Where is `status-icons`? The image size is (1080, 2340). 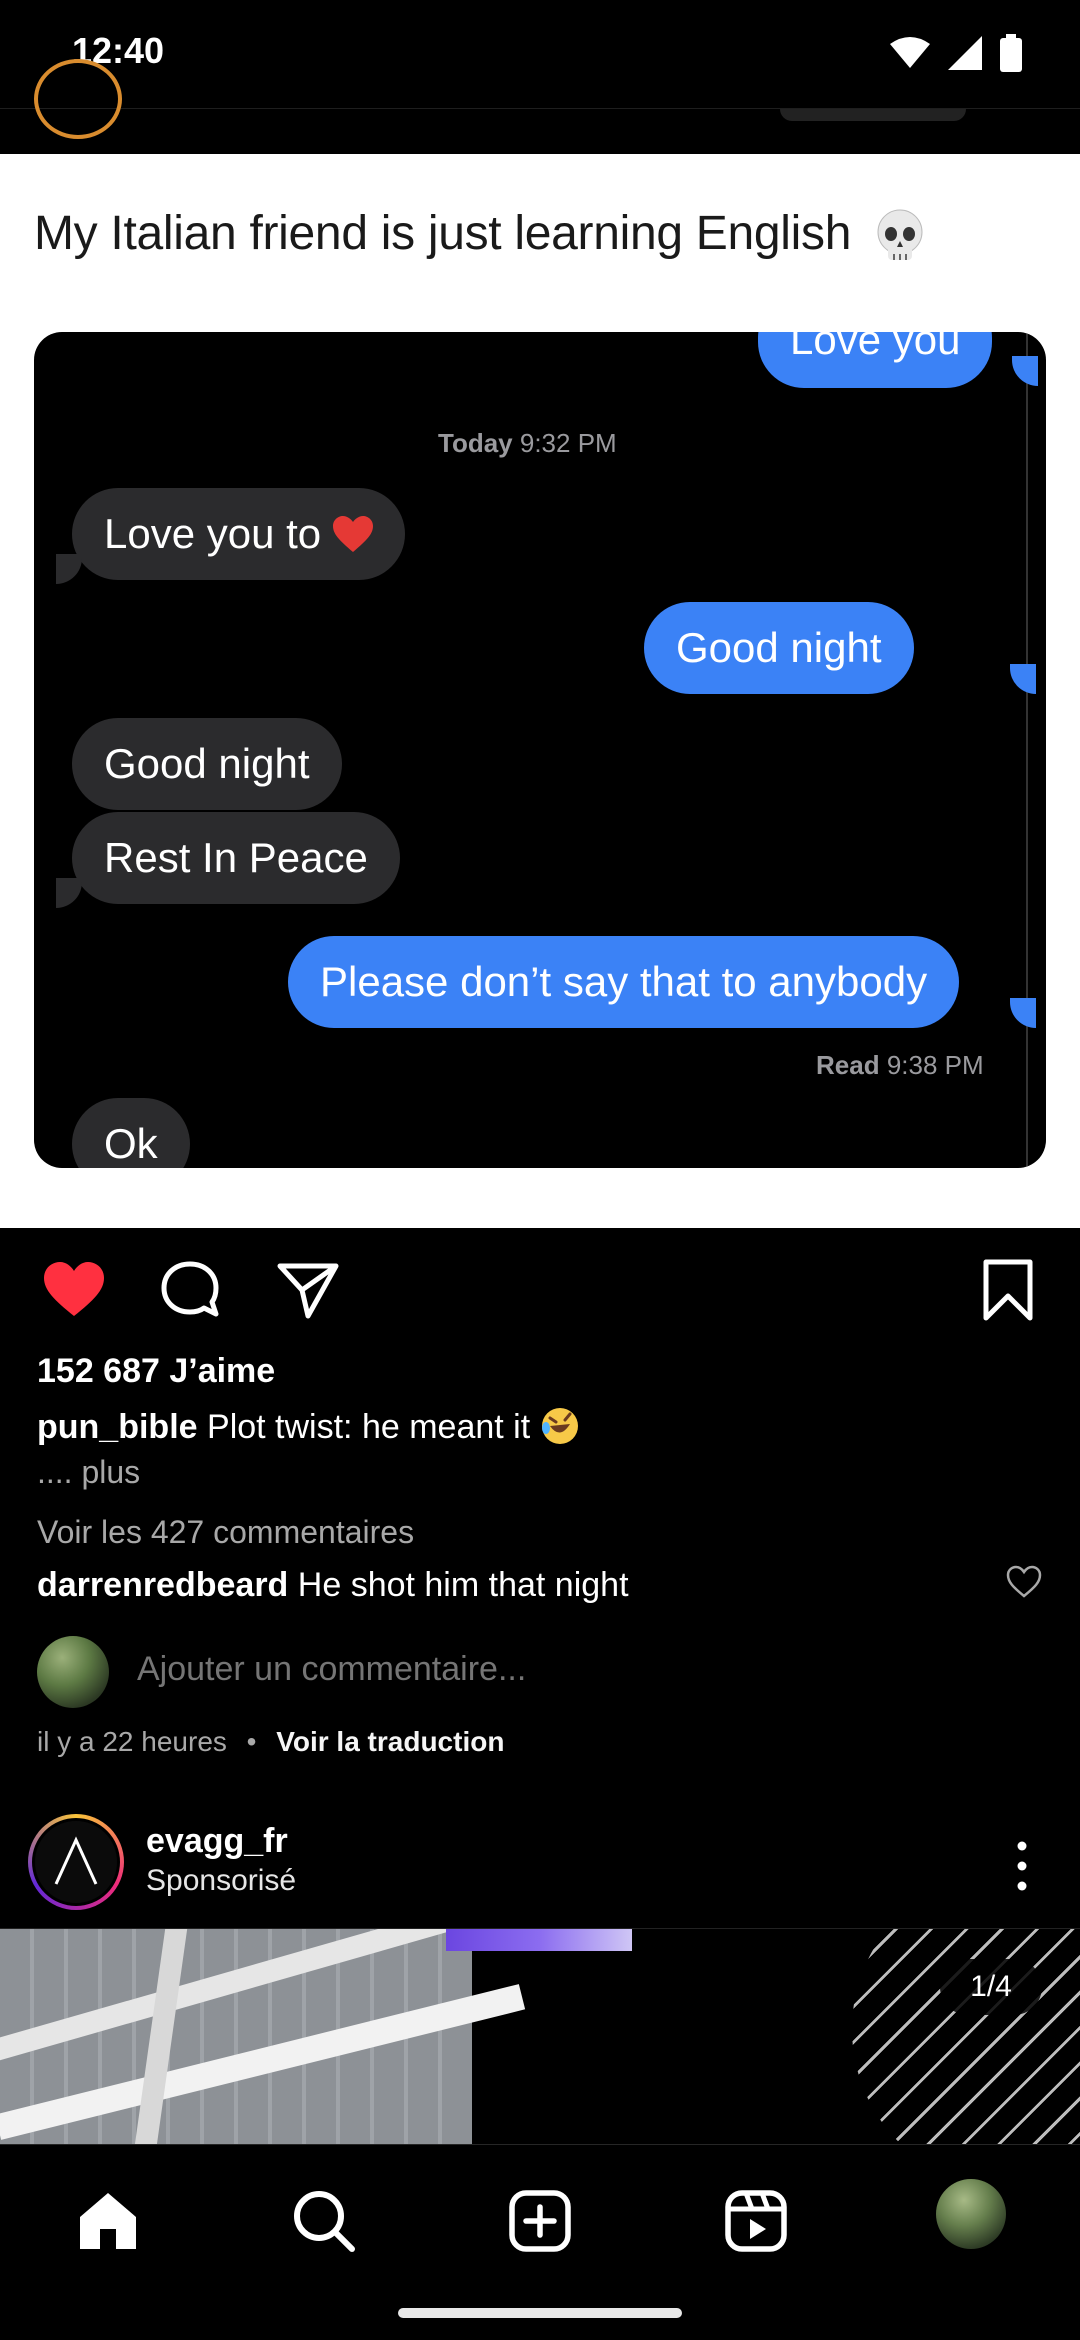 status-icons is located at coordinates (956, 53).